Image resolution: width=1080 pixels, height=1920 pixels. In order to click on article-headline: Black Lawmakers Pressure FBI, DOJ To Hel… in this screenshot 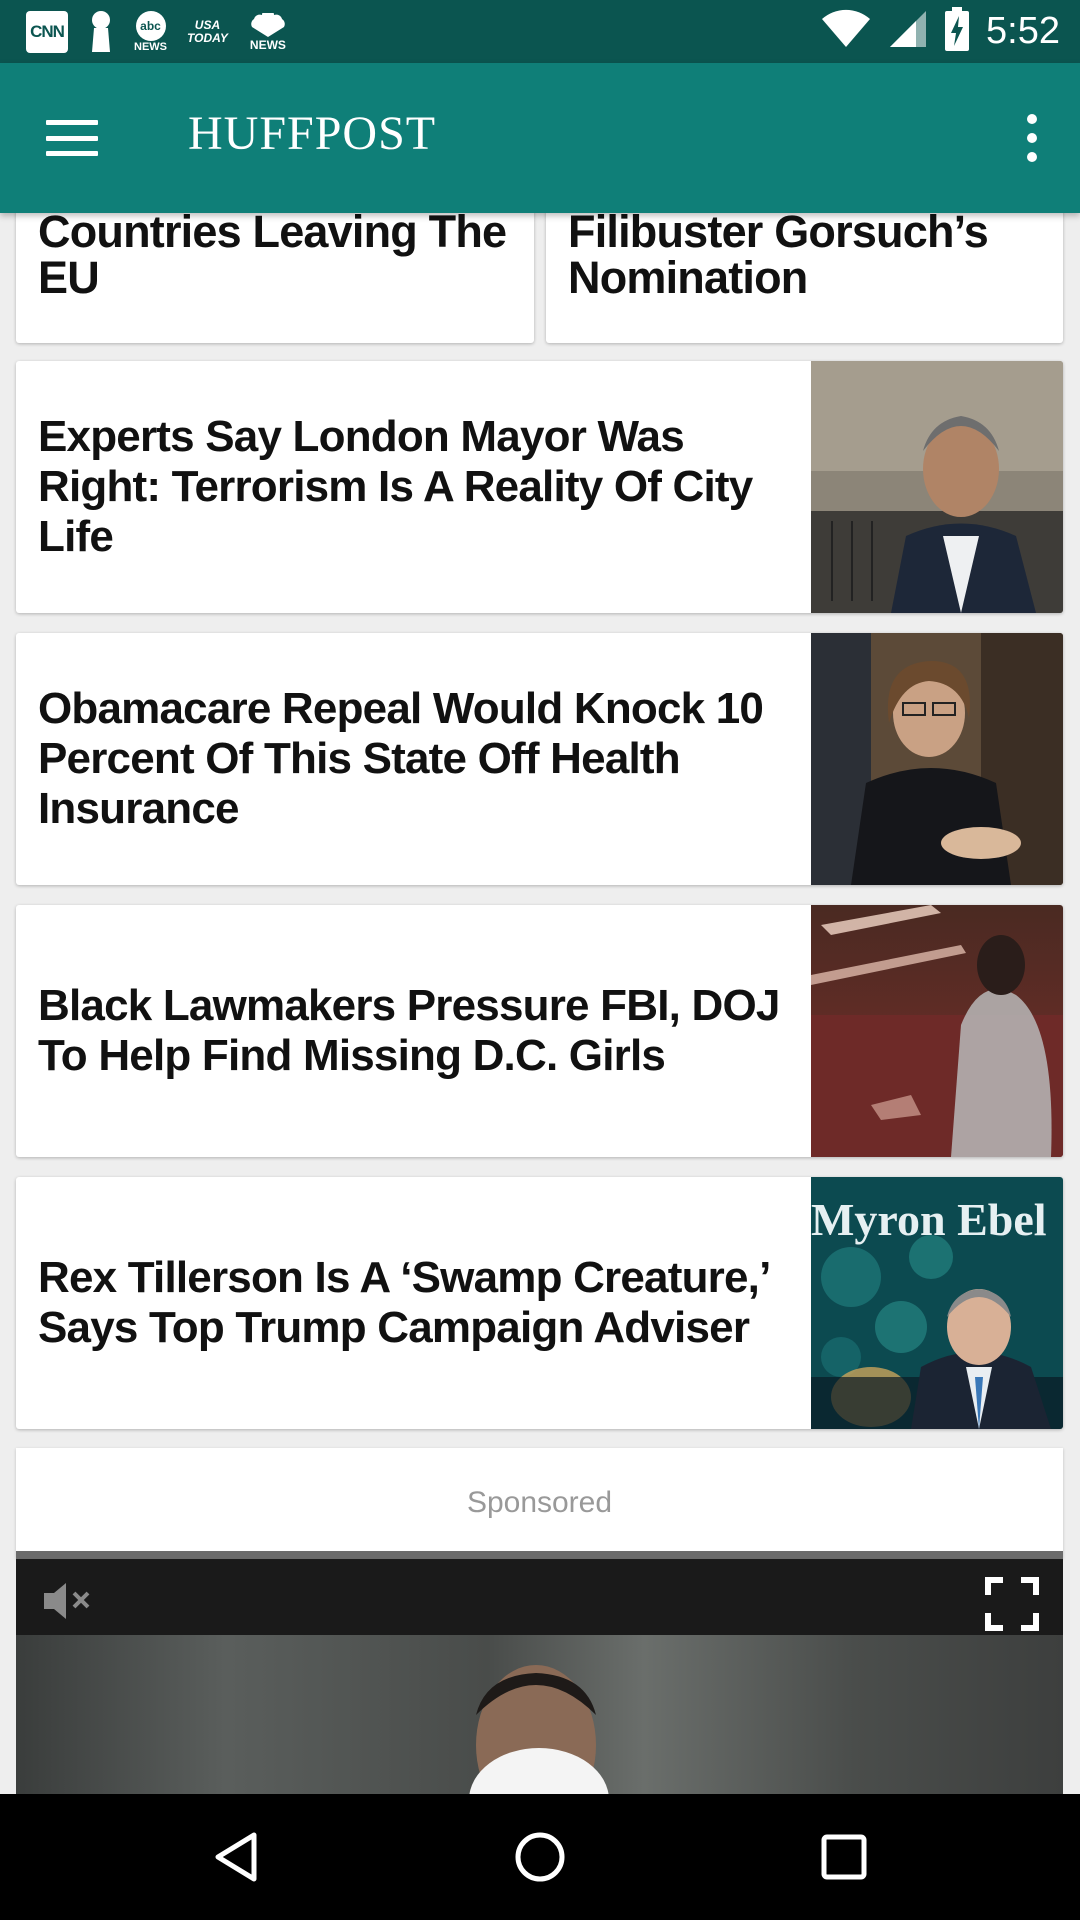, I will do `click(409, 1030)`.